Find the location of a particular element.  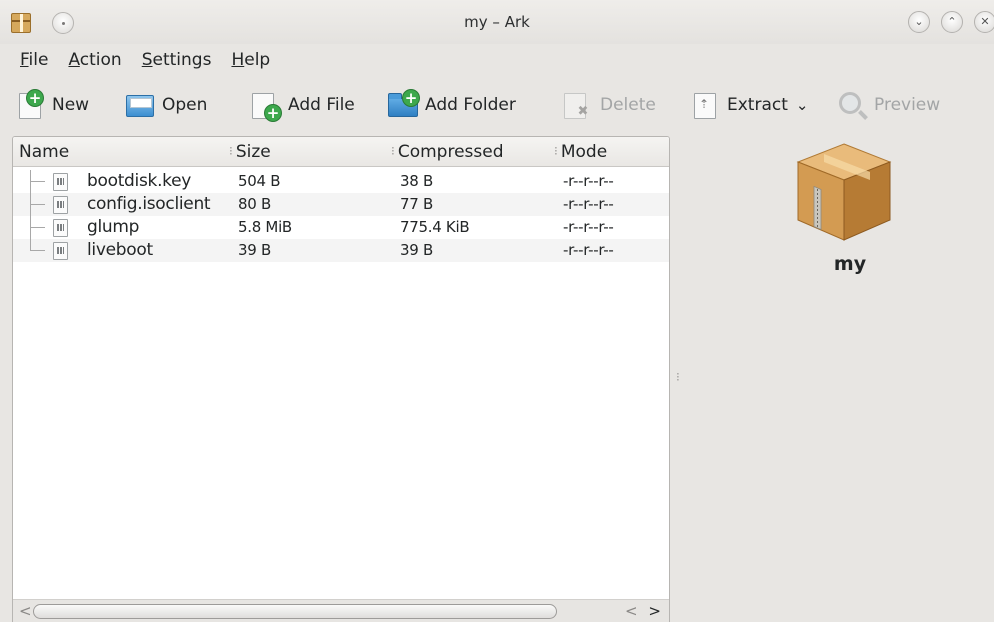

delete-icon: ✖ is located at coordinates (578, 105).